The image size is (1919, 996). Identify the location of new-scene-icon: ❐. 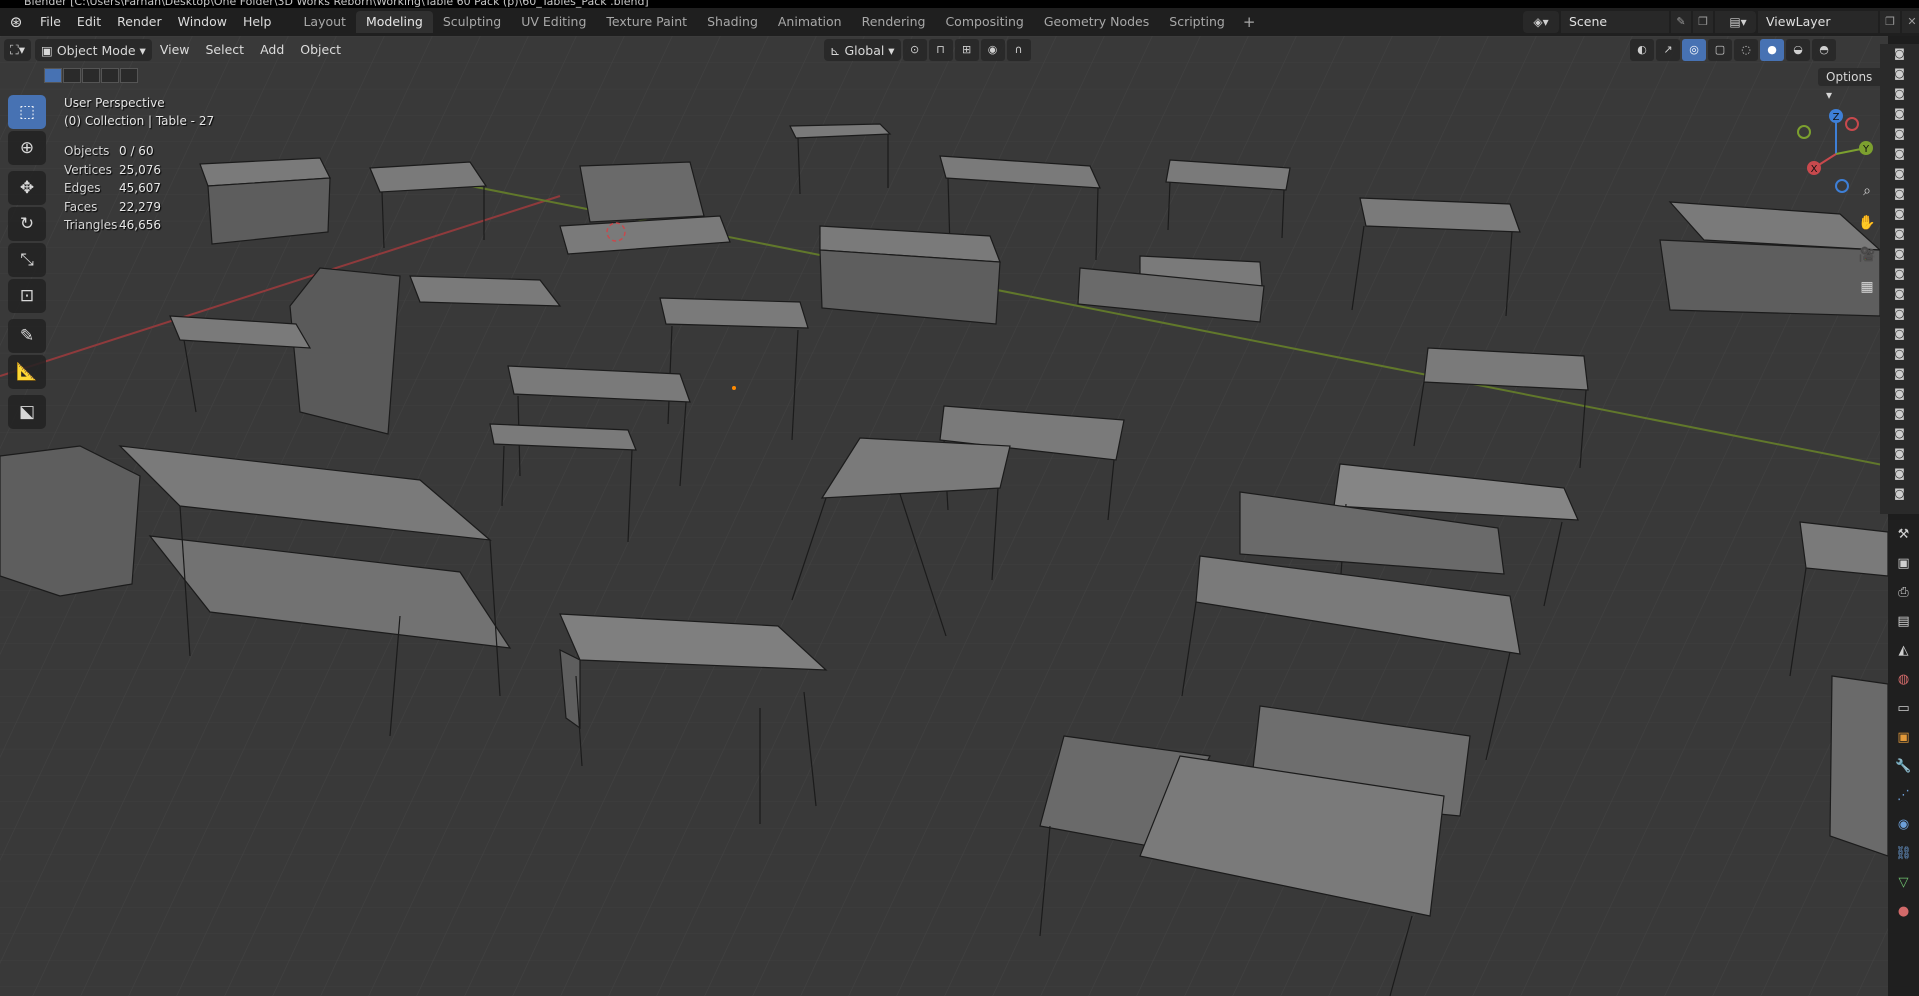
(1703, 22).